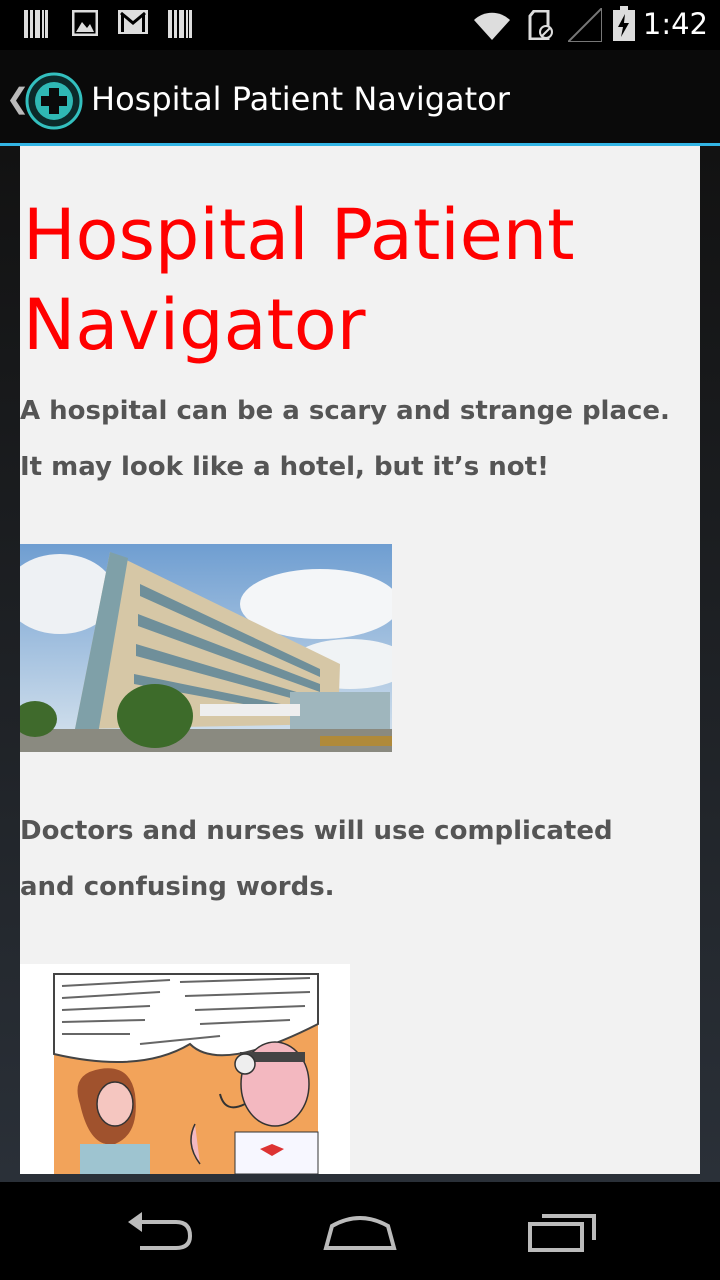  I want to click on doctor-patient-cartoon, so click(185, 1069).